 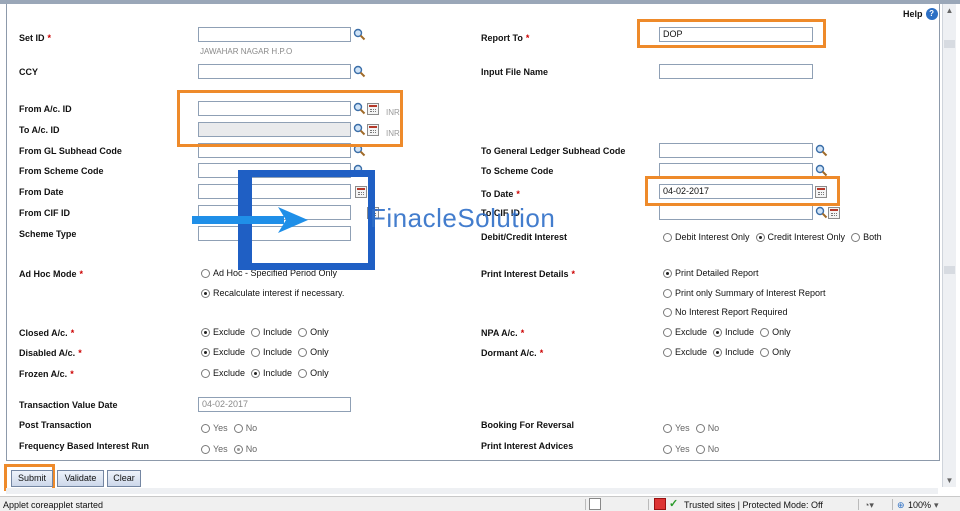 What do you see at coordinates (949, 245) in the screenshot?
I see `vertical-scrollbar: ▲ ▼` at bounding box center [949, 245].